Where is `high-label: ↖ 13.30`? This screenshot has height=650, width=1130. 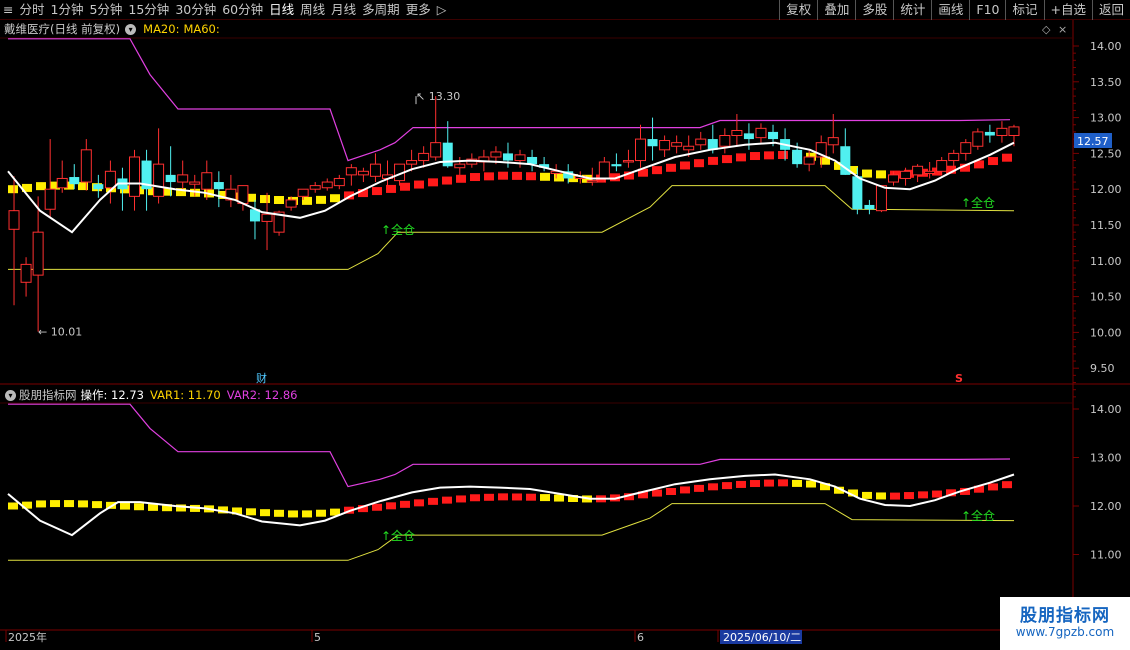 high-label: ↖ 13.30 is located at coordinates (438, 96).